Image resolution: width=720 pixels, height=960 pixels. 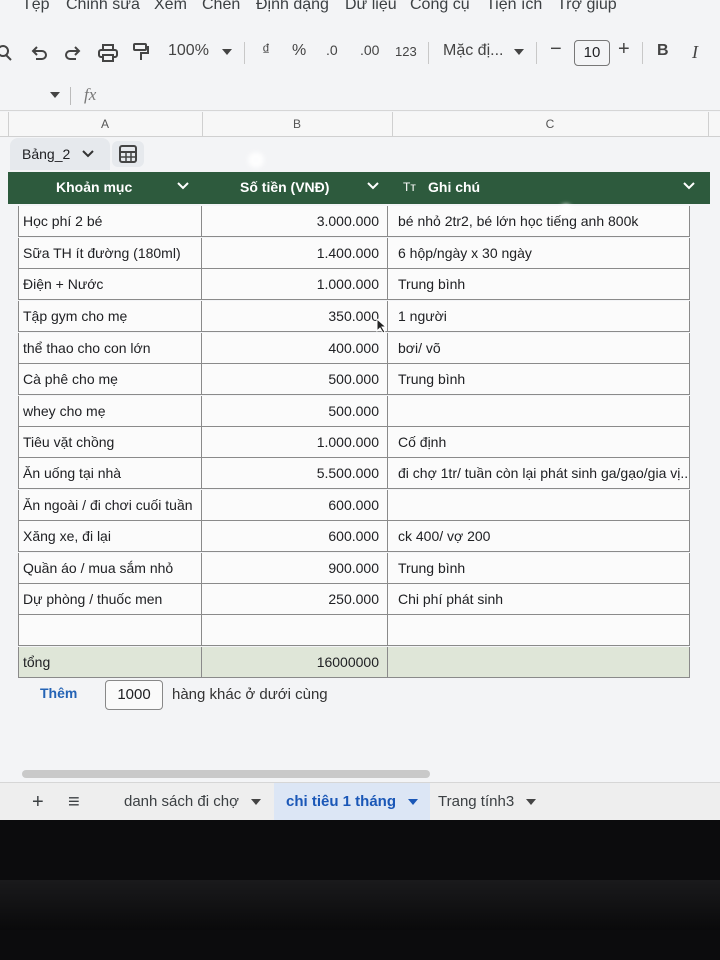 What do you see at coordinates (110, 411) in the screenshot?
I see `cell-khoan-muc: whey cho mẹ` at bounding box center [110, 411].